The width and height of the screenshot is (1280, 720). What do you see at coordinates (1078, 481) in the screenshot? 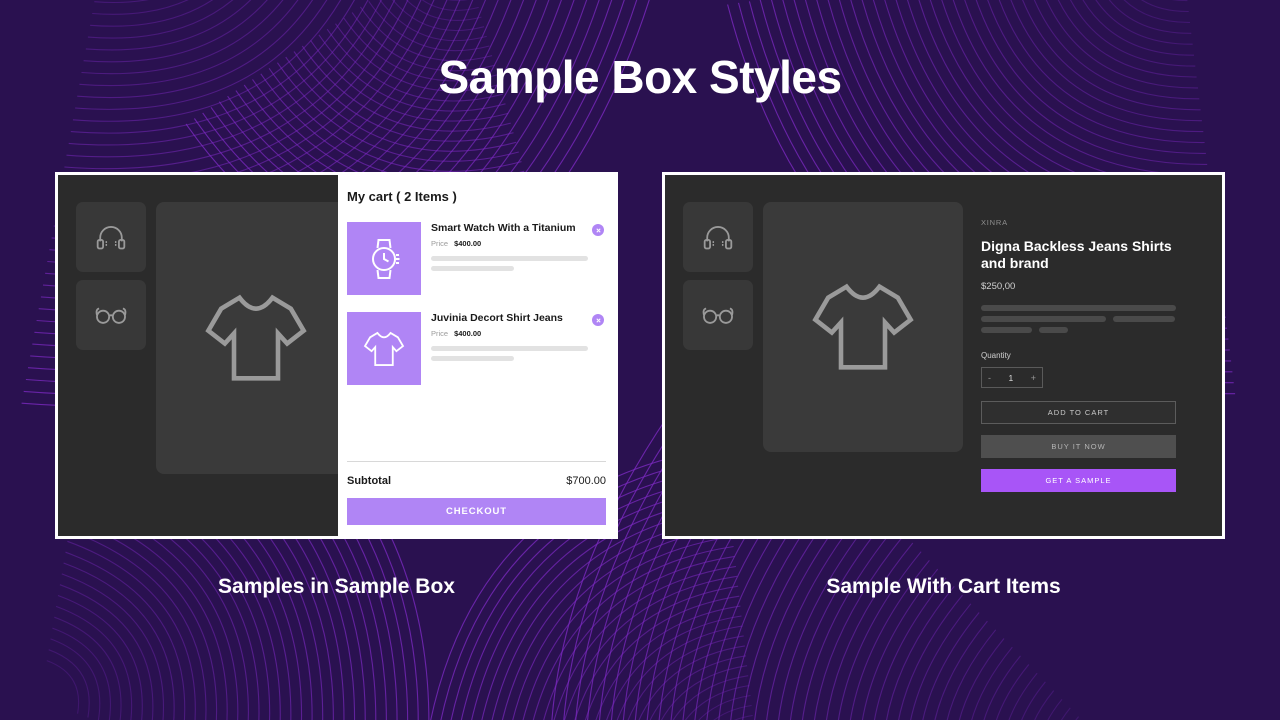
I see `get-a-sample-button: GET A SAMPLE` at bounding box center [1078, 481].